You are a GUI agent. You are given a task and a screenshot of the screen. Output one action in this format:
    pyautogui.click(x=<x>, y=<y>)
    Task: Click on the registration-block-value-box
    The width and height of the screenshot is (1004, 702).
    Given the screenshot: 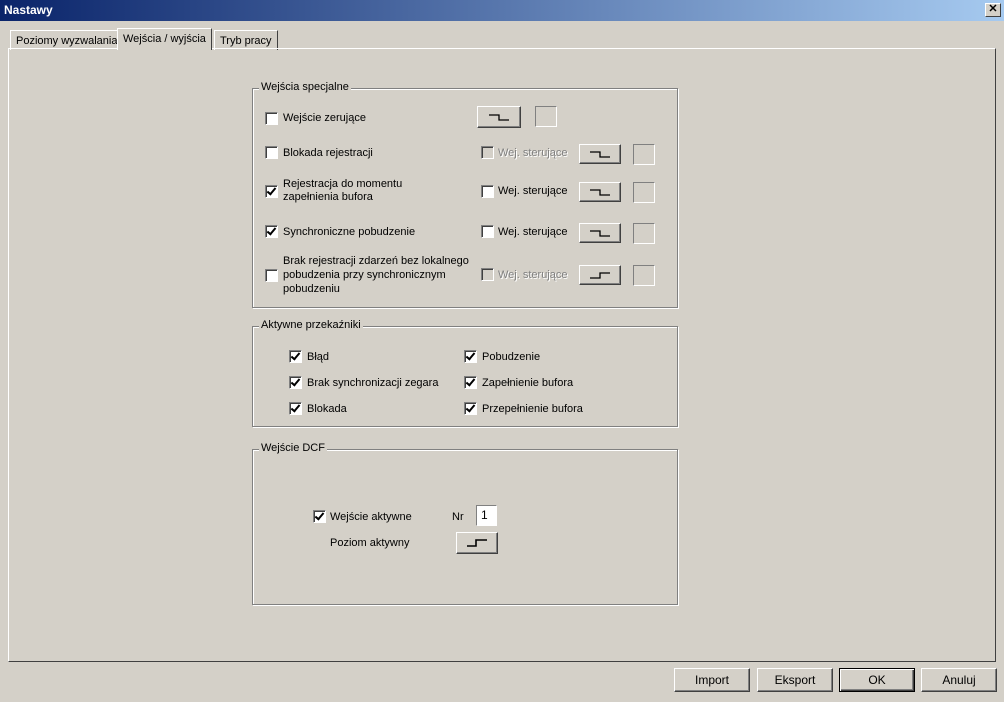 What is the action you would take?
    pyautogui.click(x=644, y=154)
    